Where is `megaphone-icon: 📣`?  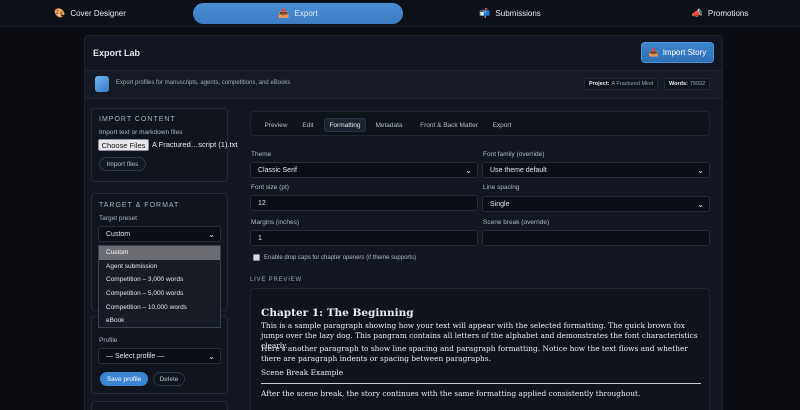
megaphone-icon: 📣 is located at coordinates (697, 13).